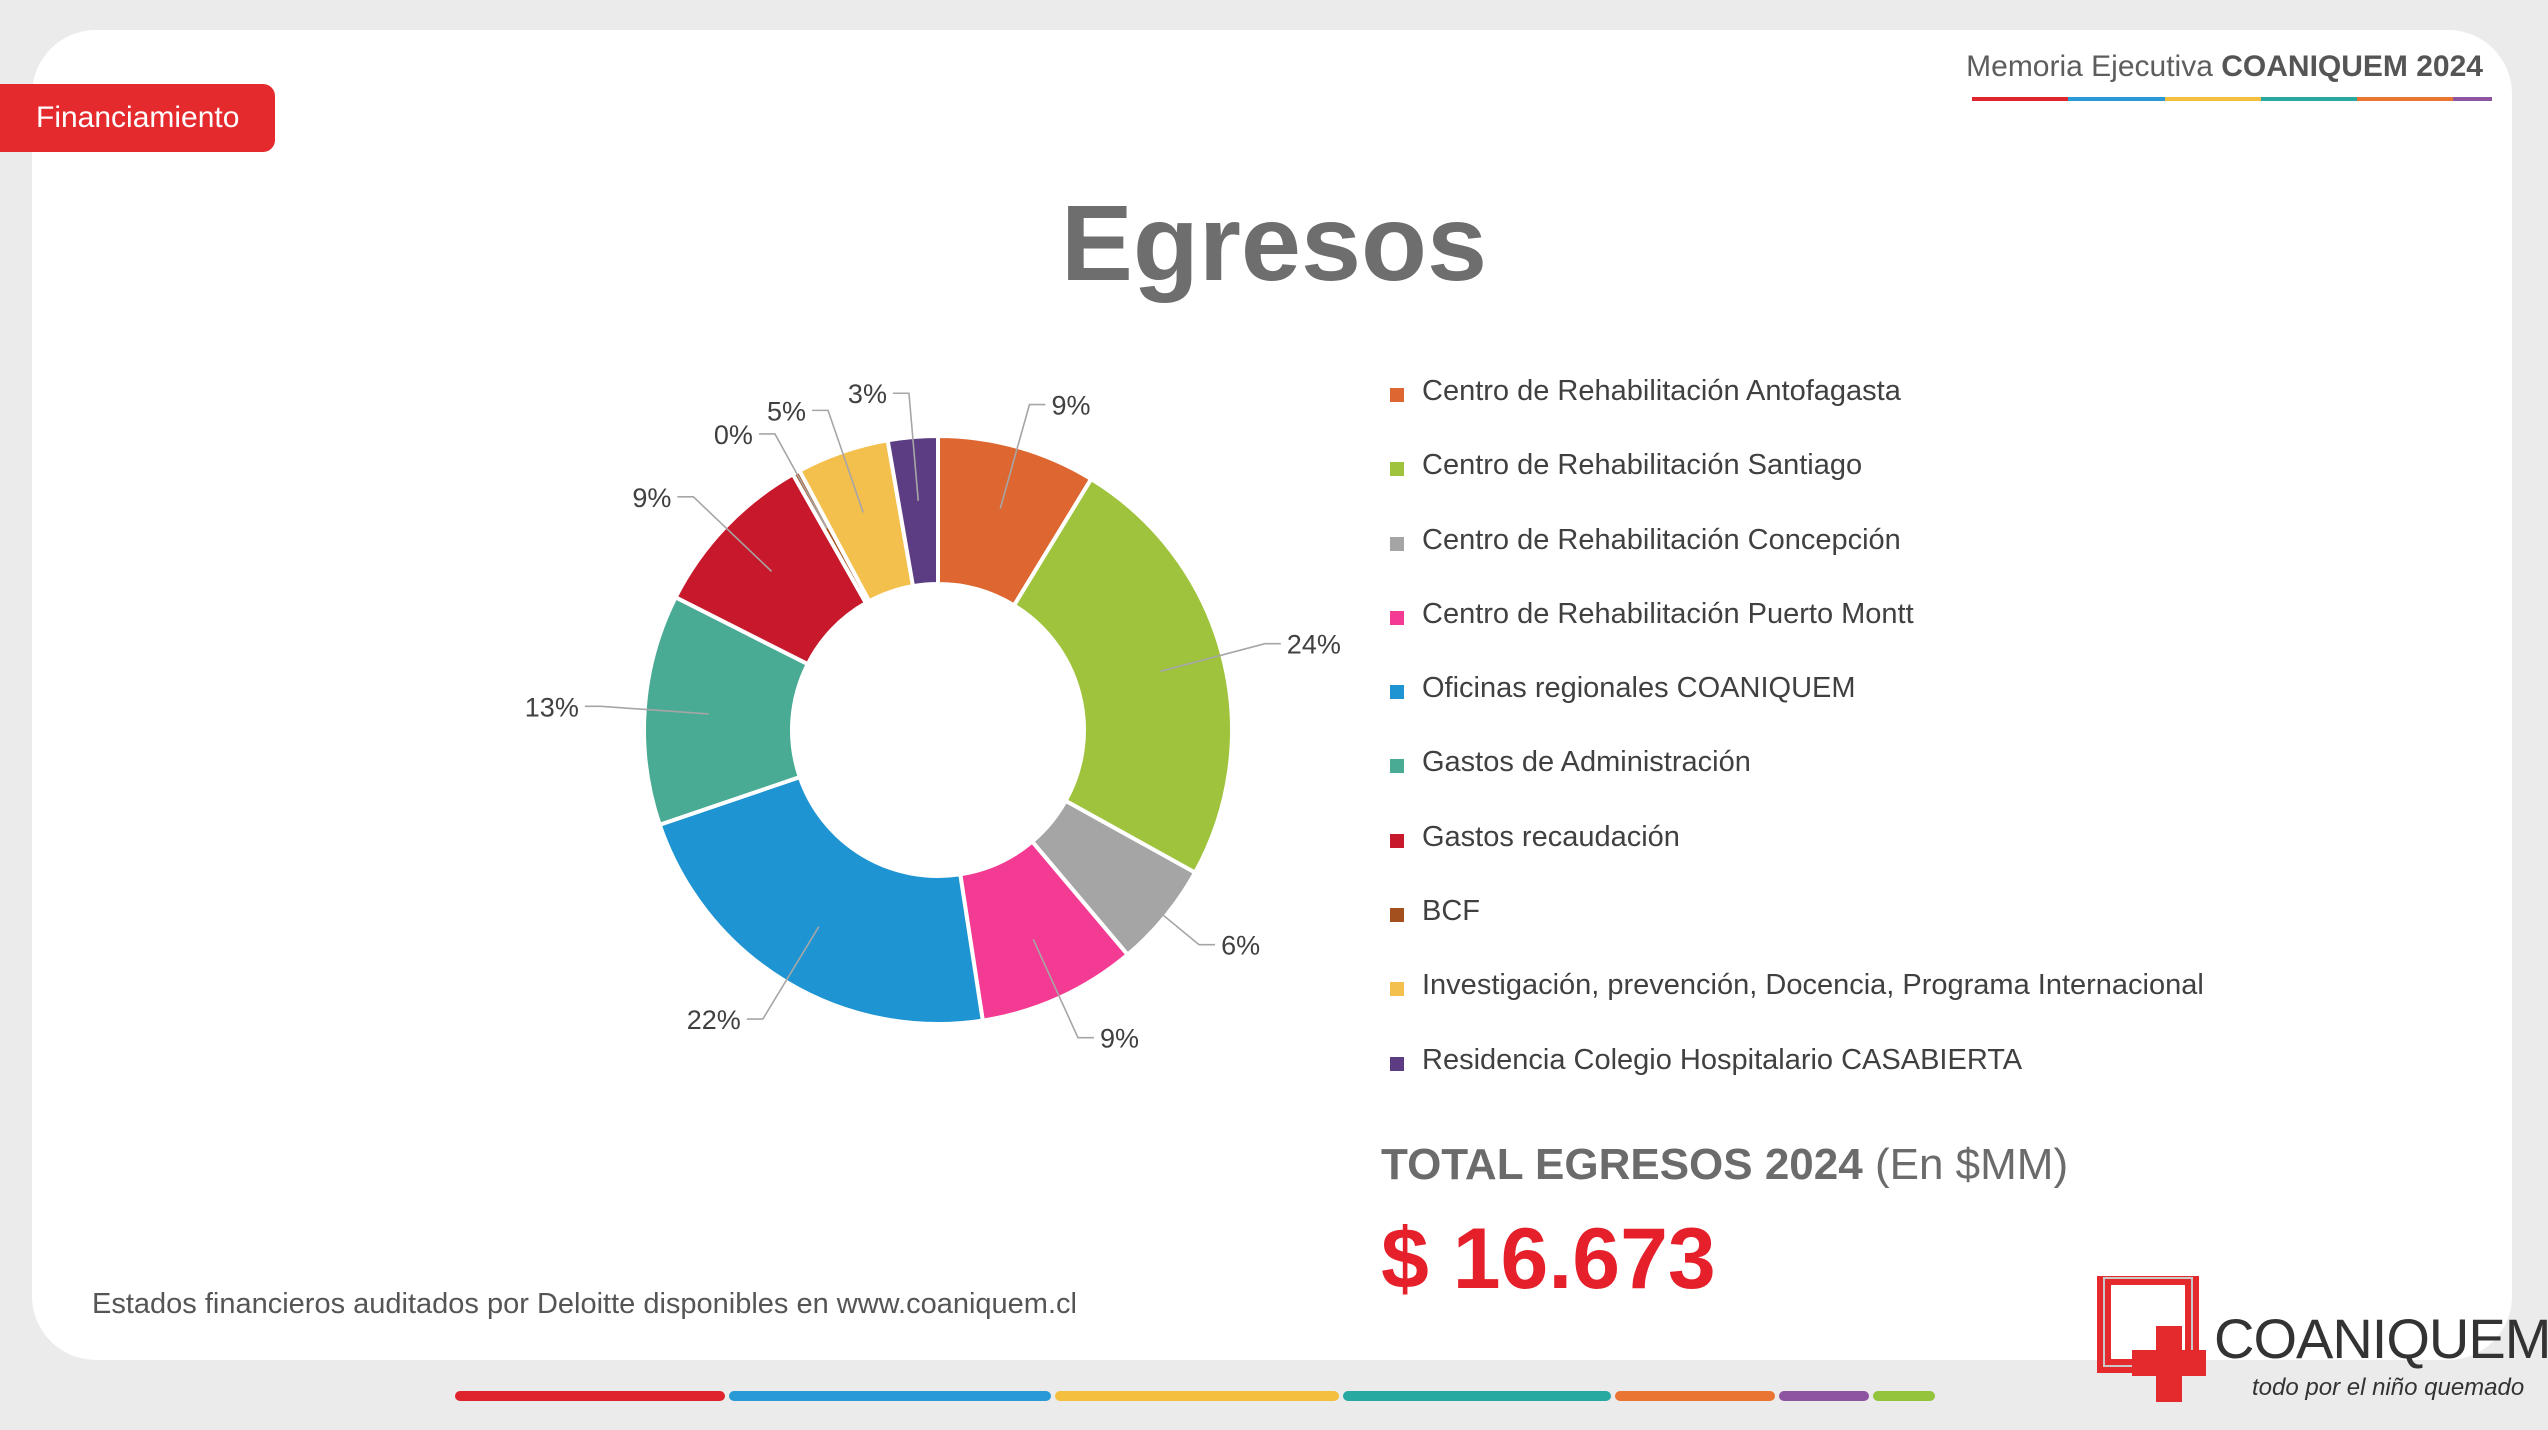 The image size is (2548, 1430). What do you see at coordinates (821, 900) in the screenshot?
I see `donut-slice` at bounding box center [821, 900].